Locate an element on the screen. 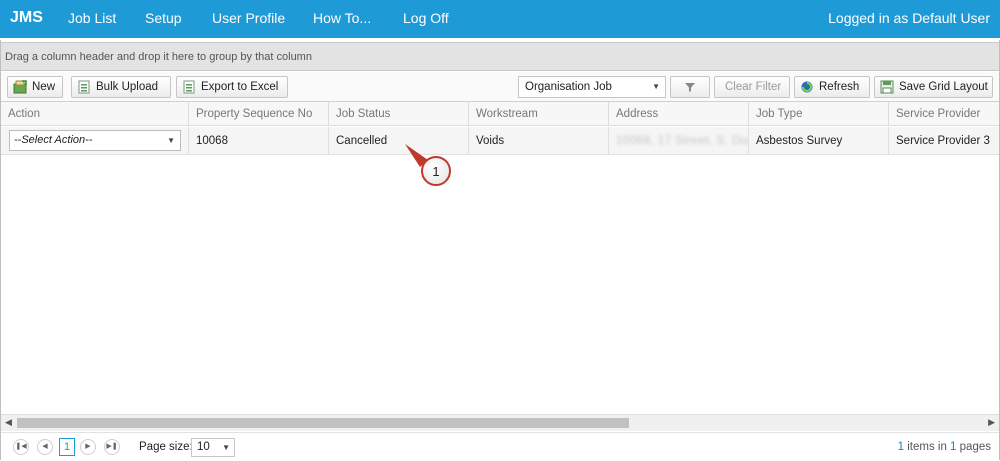  cell-address: 10068, 17 Street, S. Dudley is located at coordinates (678, 141).